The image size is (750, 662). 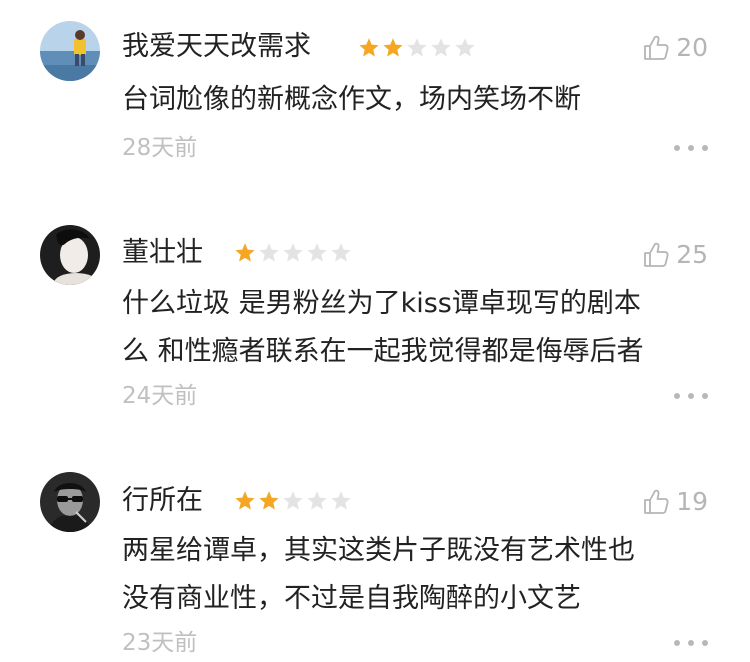 What do you see at coordinates (675, 502) in the screenshot?
I see `like-button: 19` at bounding box center [675, 502].